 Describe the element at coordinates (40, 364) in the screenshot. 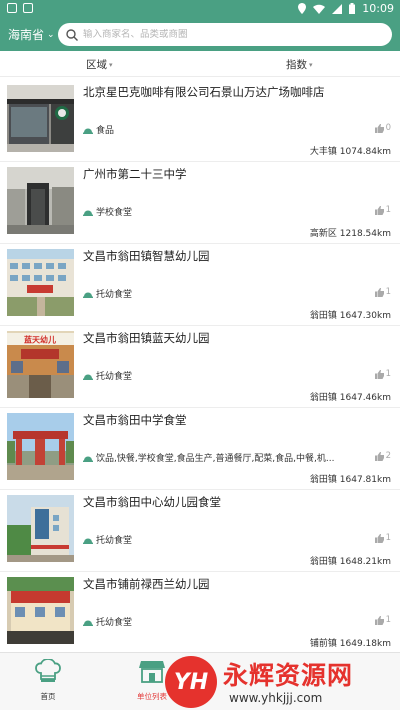

I see `kindergarten-sign-photo: 蓝天幼儿` at that location.